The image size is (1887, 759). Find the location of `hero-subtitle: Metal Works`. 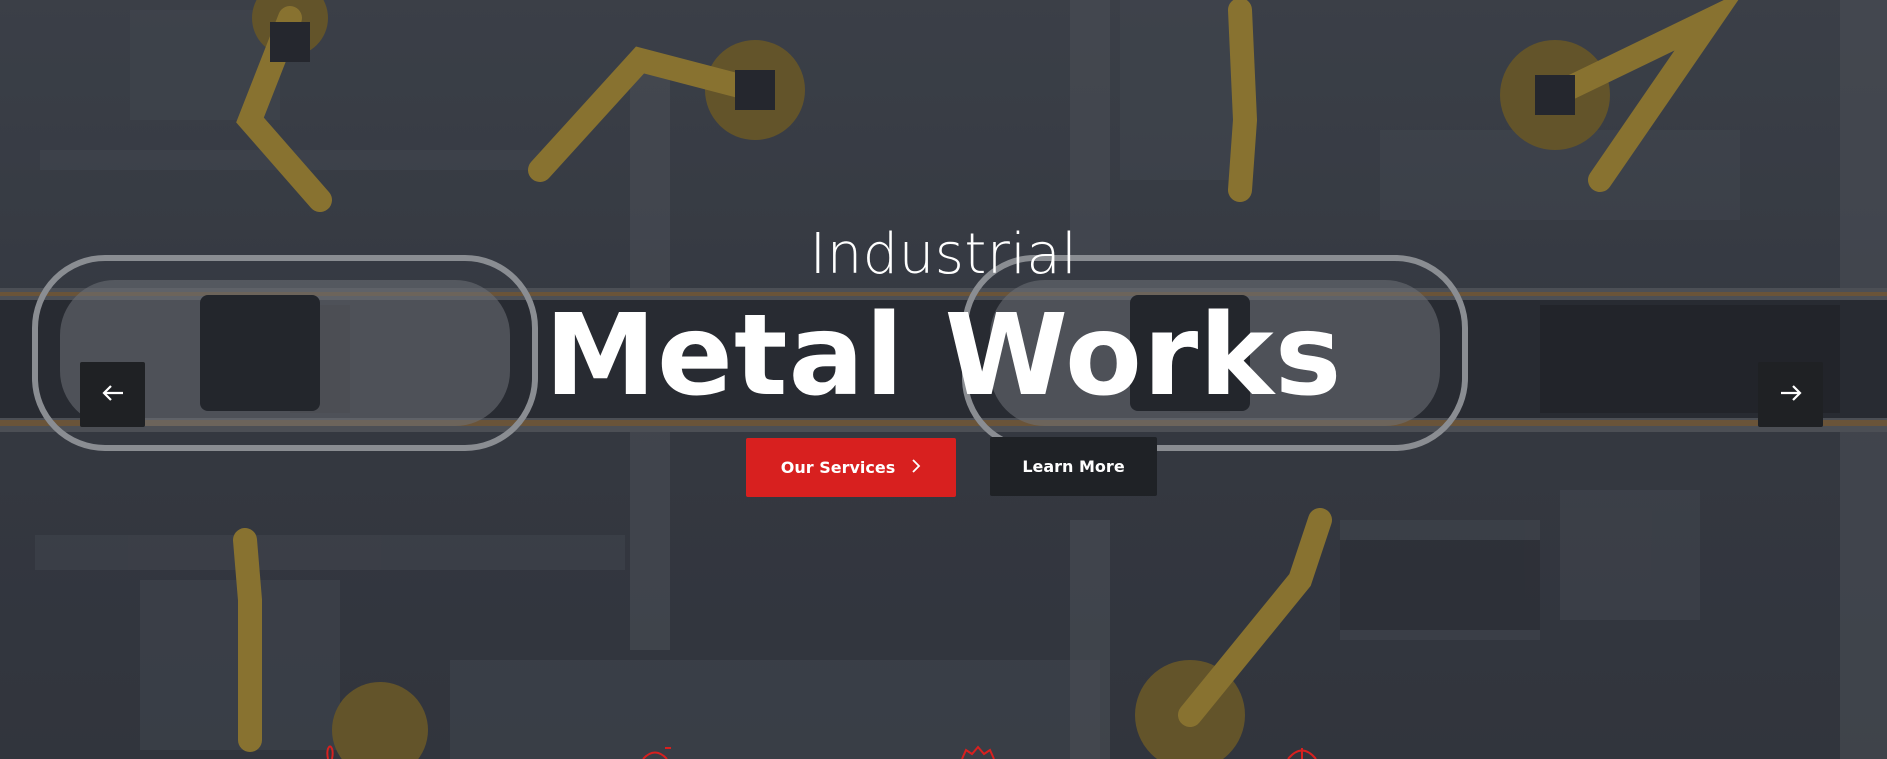

hero-subtitle: Metal Works is located at coordinates (943, 356).